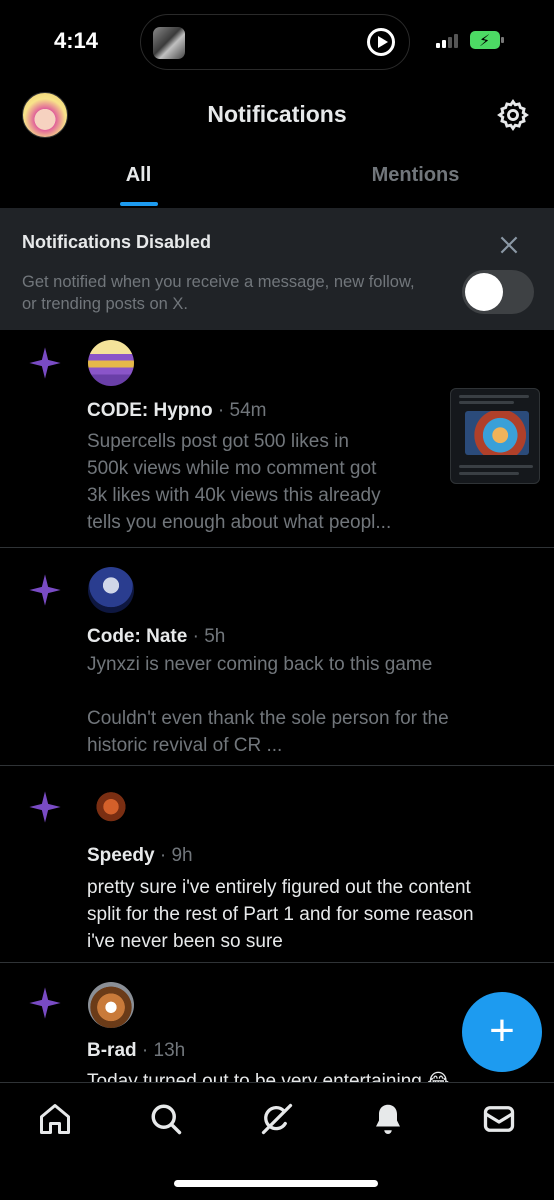 The width and height of the screenshot is (554, 1200). I want to click on battery-charging-icon: ⚡, so click(487, 40).